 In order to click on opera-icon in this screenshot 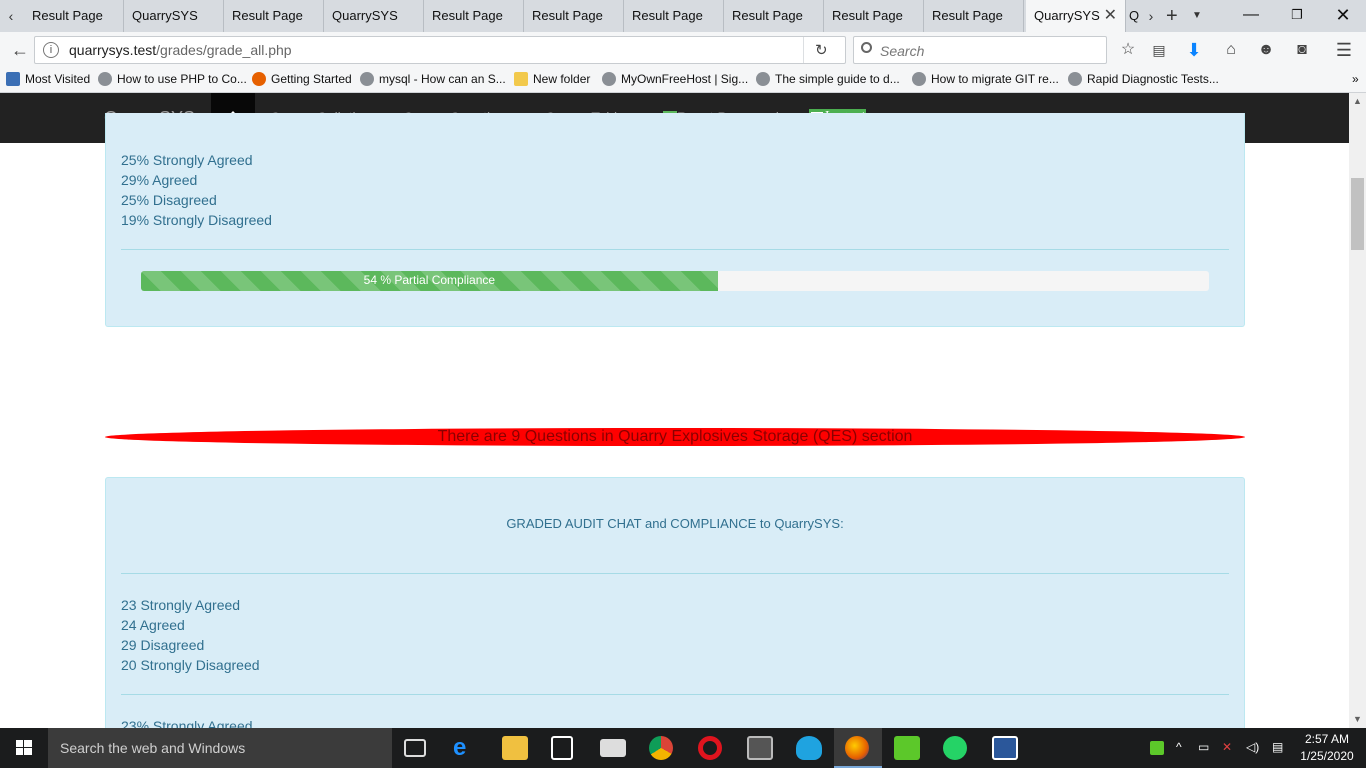, I will do `click(710, 748)`.